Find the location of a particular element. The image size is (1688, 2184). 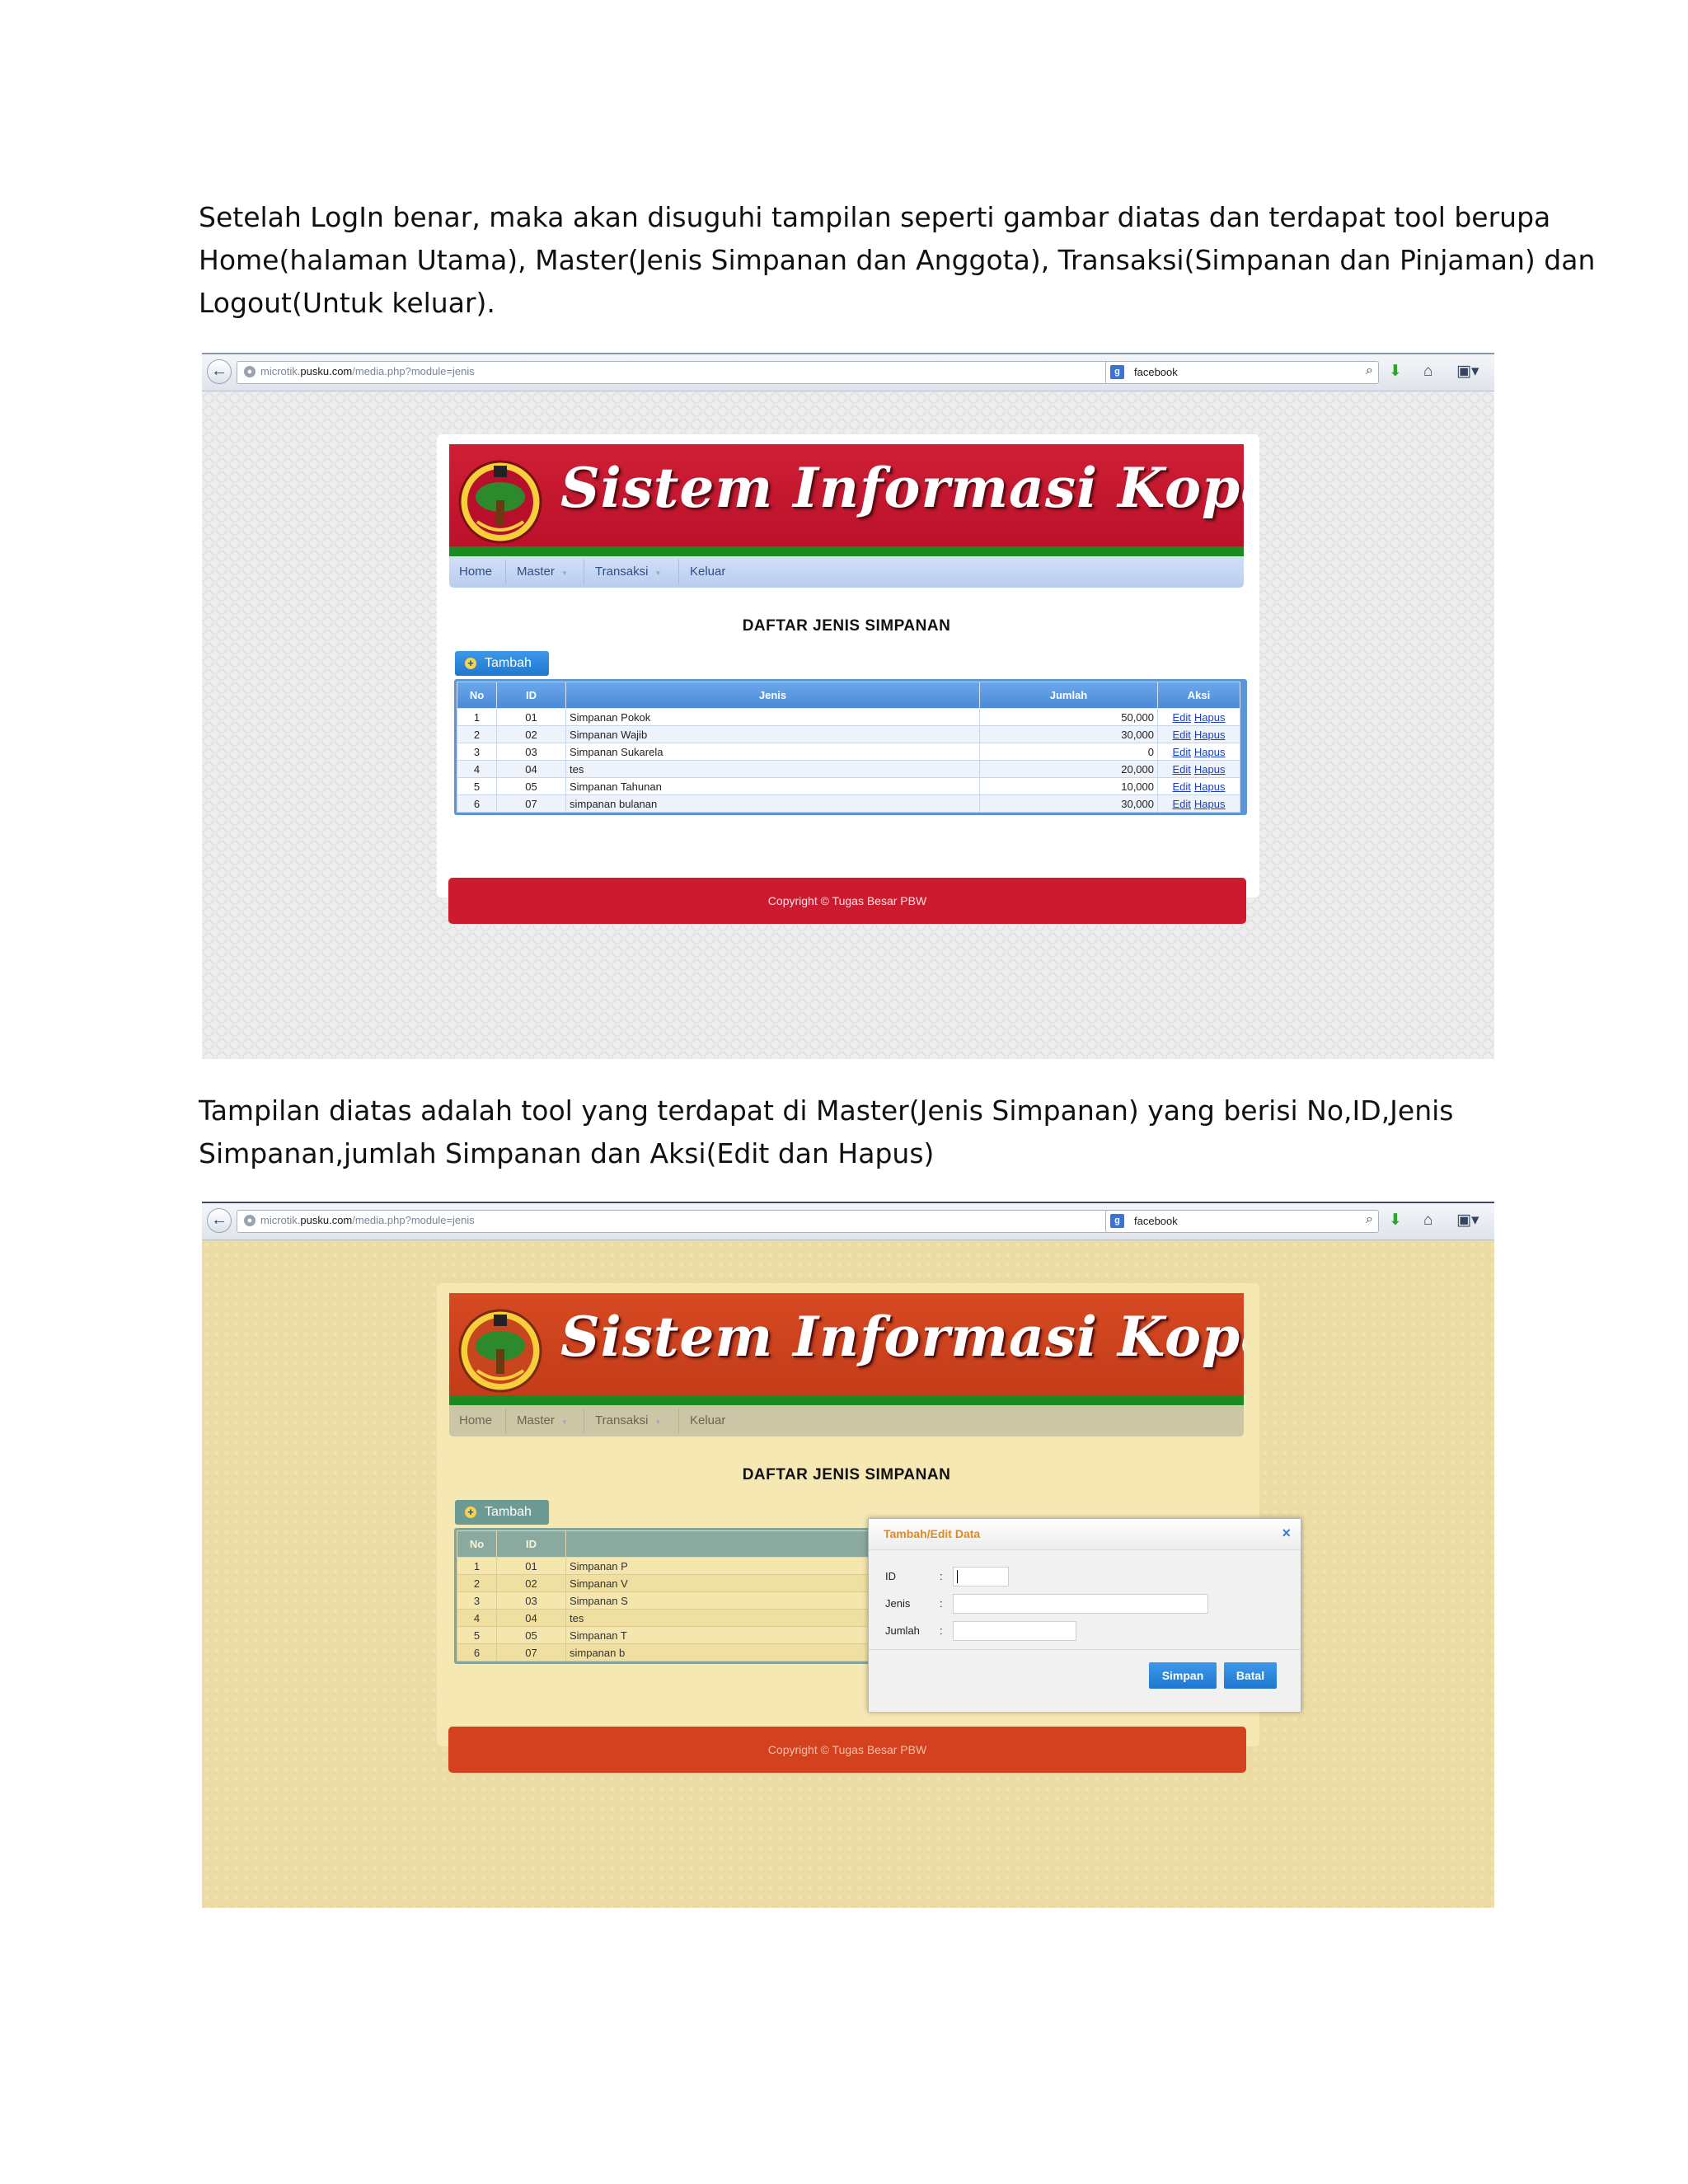

jumlah-label: Jumlah is located at coordinates (903, 1630).